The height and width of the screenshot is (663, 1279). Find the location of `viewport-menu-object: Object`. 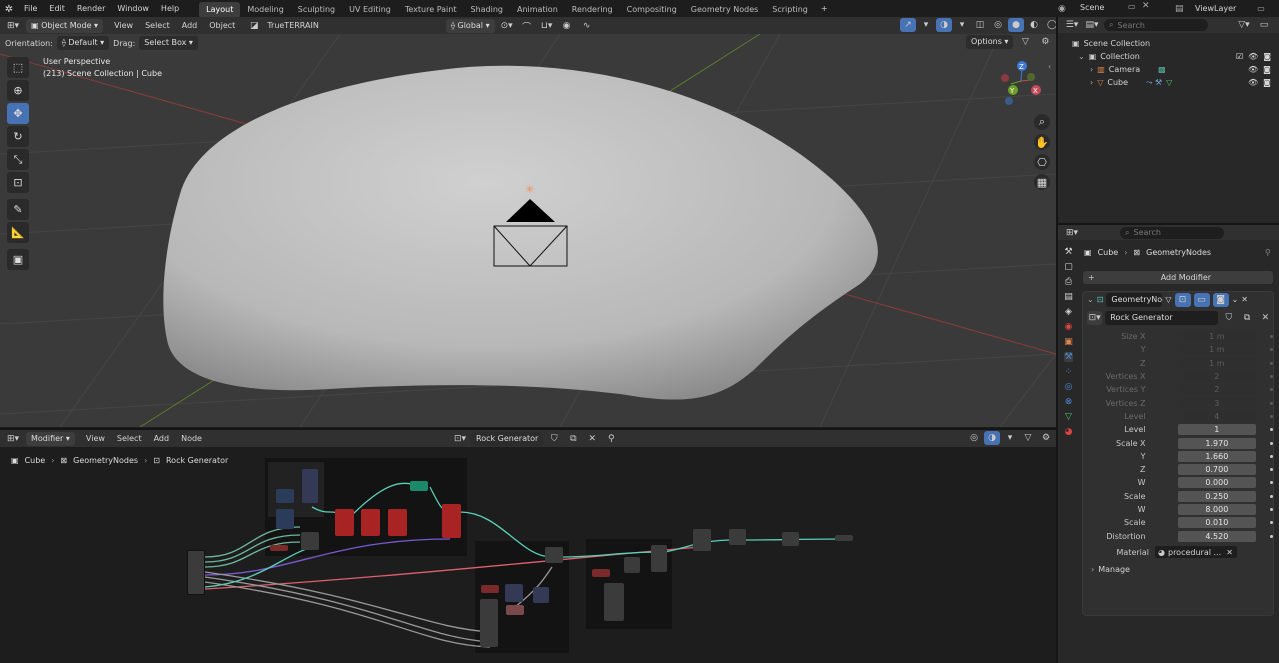

viewport-menu-object: Object is located at coordinates (222, 26).